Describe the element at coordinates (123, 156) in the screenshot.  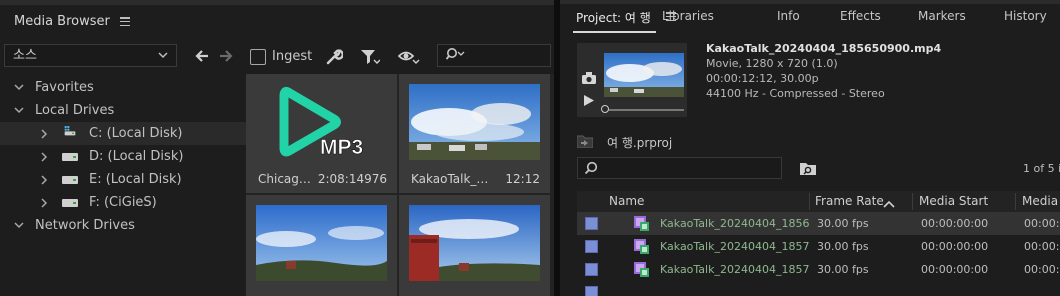
I see `tree-item-drive-d: D: (Local Disk)` at that location.